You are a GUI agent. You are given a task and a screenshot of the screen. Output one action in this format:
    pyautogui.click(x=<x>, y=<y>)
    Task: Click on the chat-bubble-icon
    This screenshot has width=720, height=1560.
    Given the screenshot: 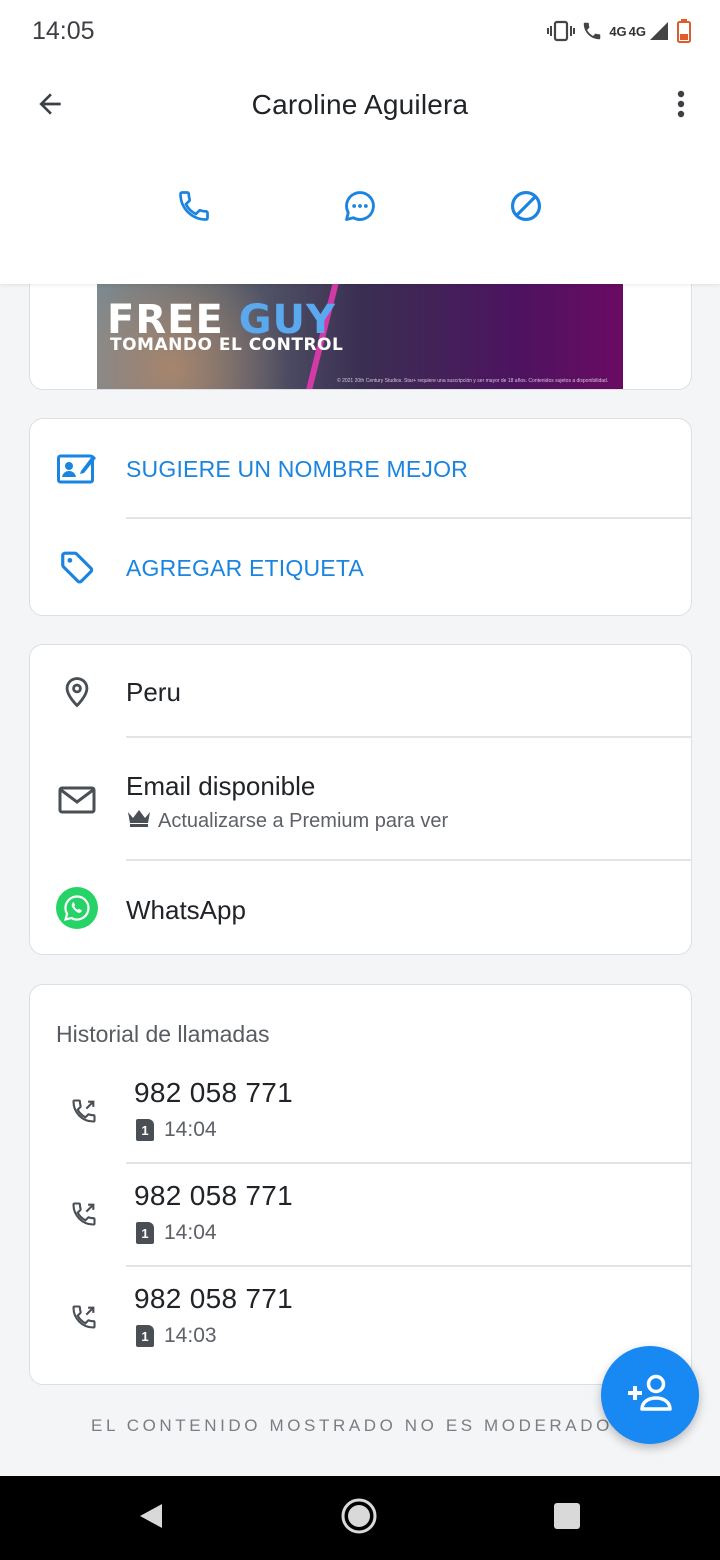 What is the action you would take?
    pyautogui.click(x=360, y=208)
    